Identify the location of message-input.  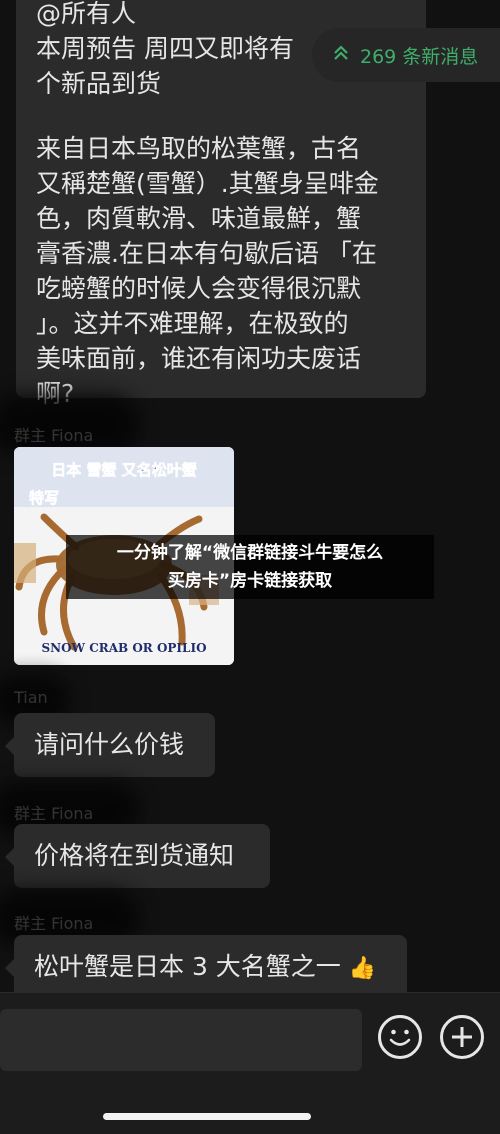
(181, 1040).